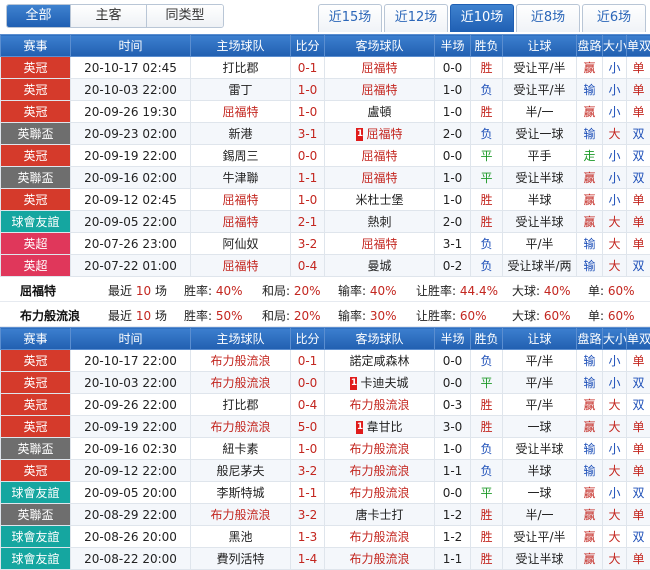 The width and height of the screenshot is (650, 570). Describe the element at coordinates (540, 156) in the screenshot. I see `handicap-cell: 平手` at that location.